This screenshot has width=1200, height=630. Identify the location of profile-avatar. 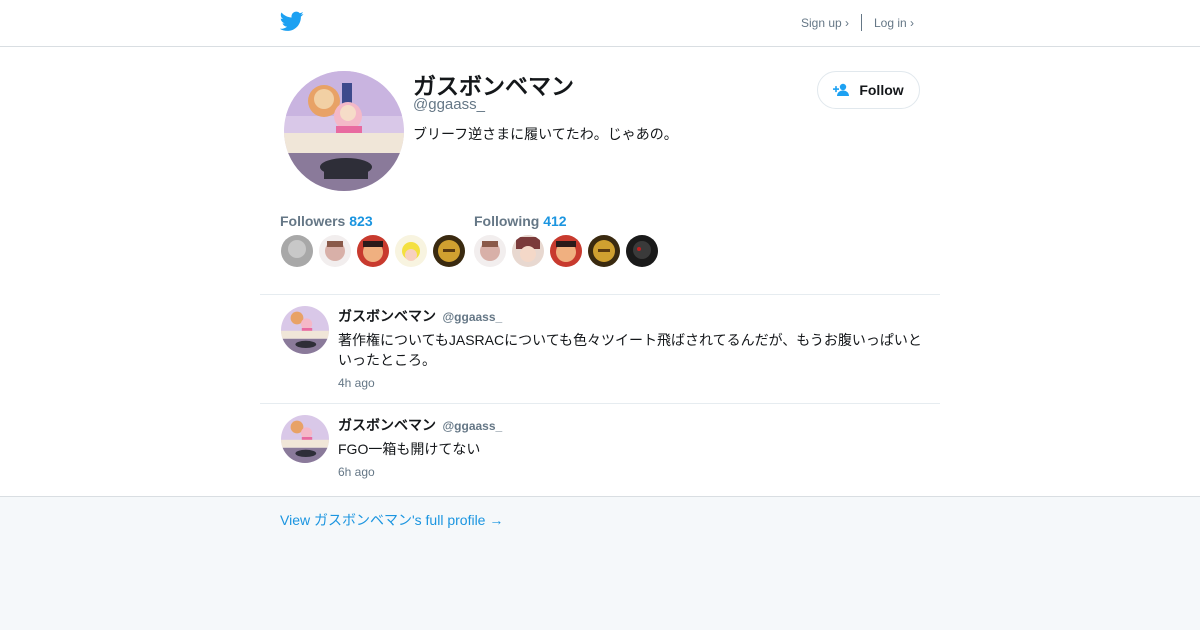
(344, 131).